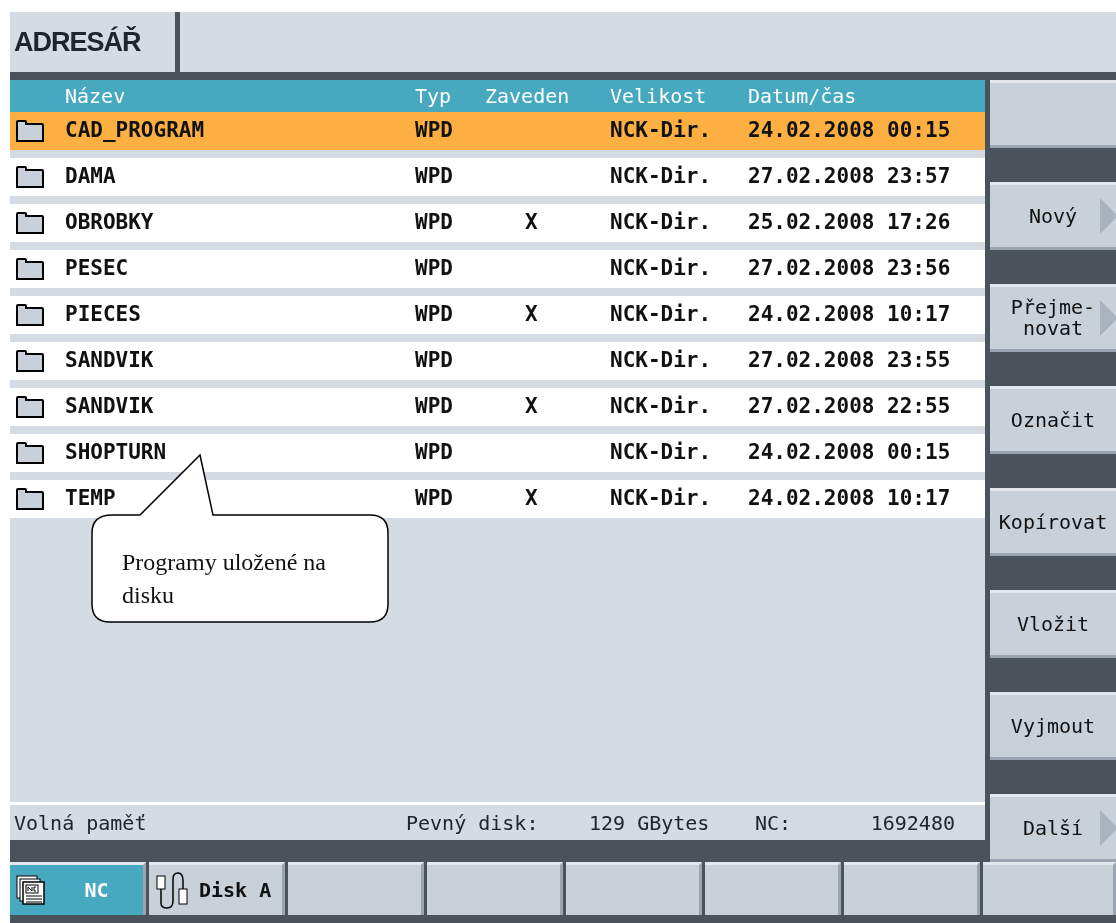 This screenshot has width=1116, height=923. I want to click on table-row: SHOPTURN WPD NCK-Dir. 24.02.2008 00:15, so click(497, 453).